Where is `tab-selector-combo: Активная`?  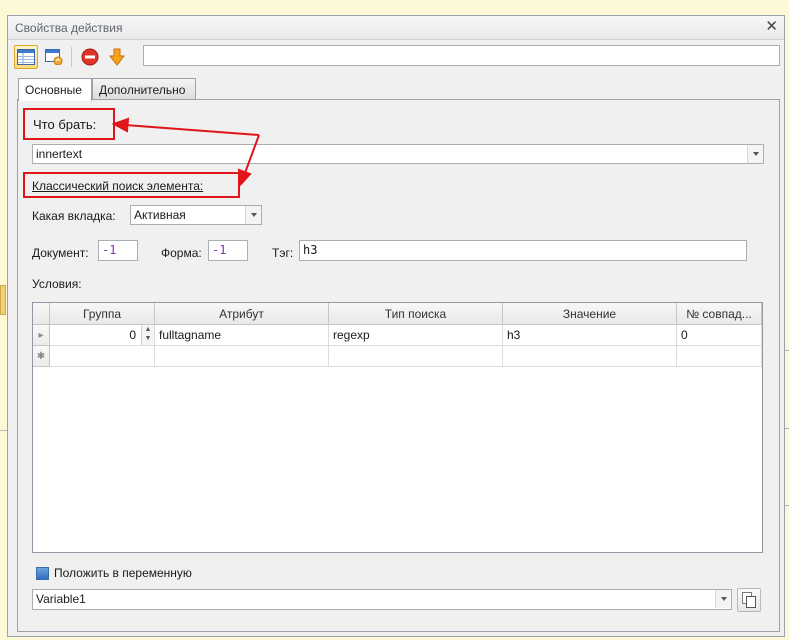
tab-selector-combo: Активная is located at coordinates (196, 215).